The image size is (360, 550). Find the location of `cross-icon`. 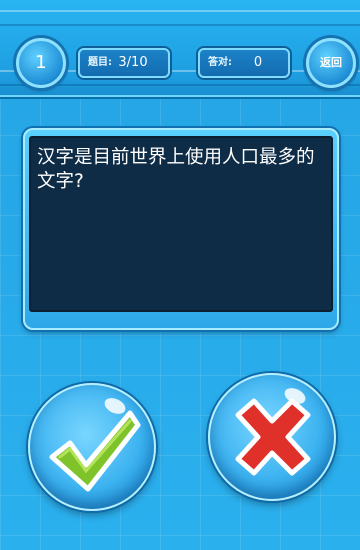

cross-icon is located at coordinates (273, 437).